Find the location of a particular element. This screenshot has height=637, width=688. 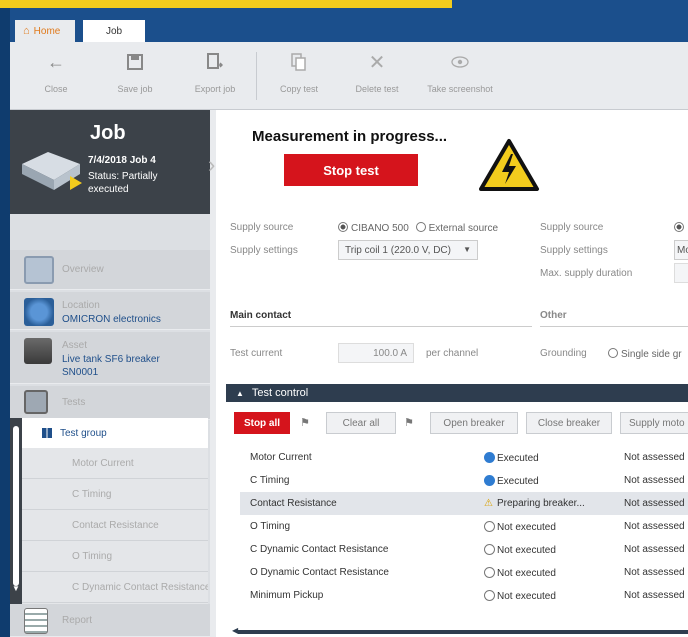

job-folder-icon is located at coordinates (52, 171).